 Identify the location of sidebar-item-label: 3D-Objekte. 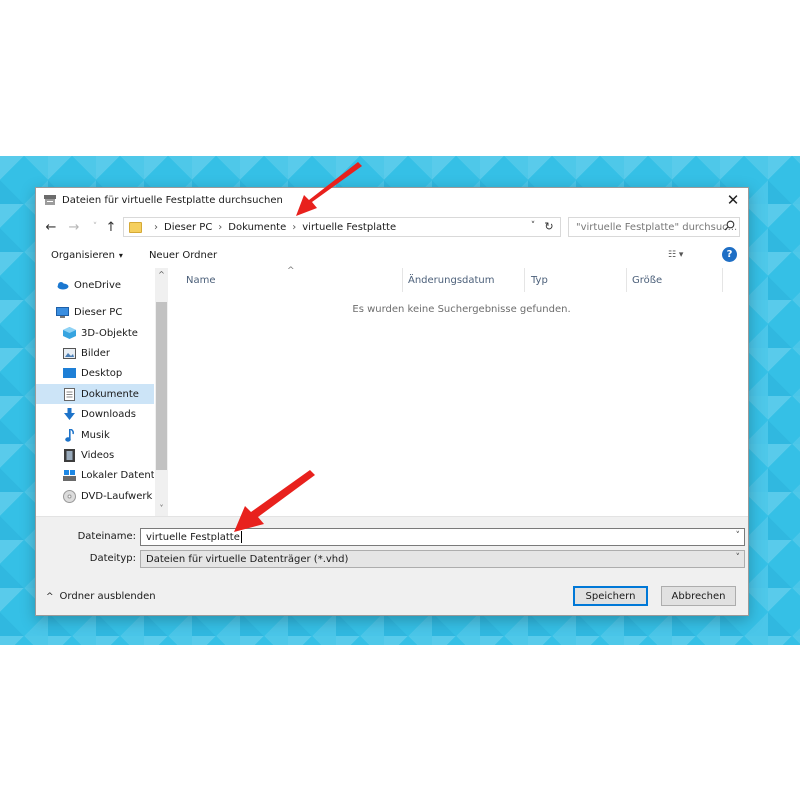
(109, 333).